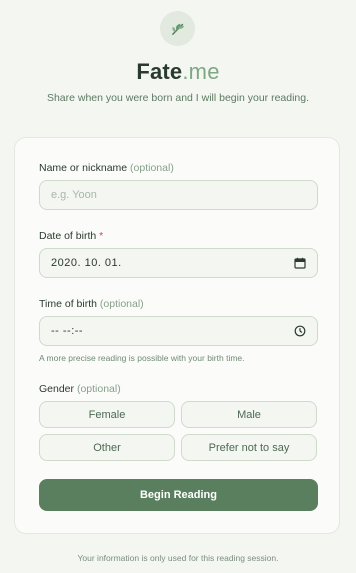  What do you see at coordinates (300, 331) in the screenshot?
I see `clock-icon` at bounding box center [300, 331].